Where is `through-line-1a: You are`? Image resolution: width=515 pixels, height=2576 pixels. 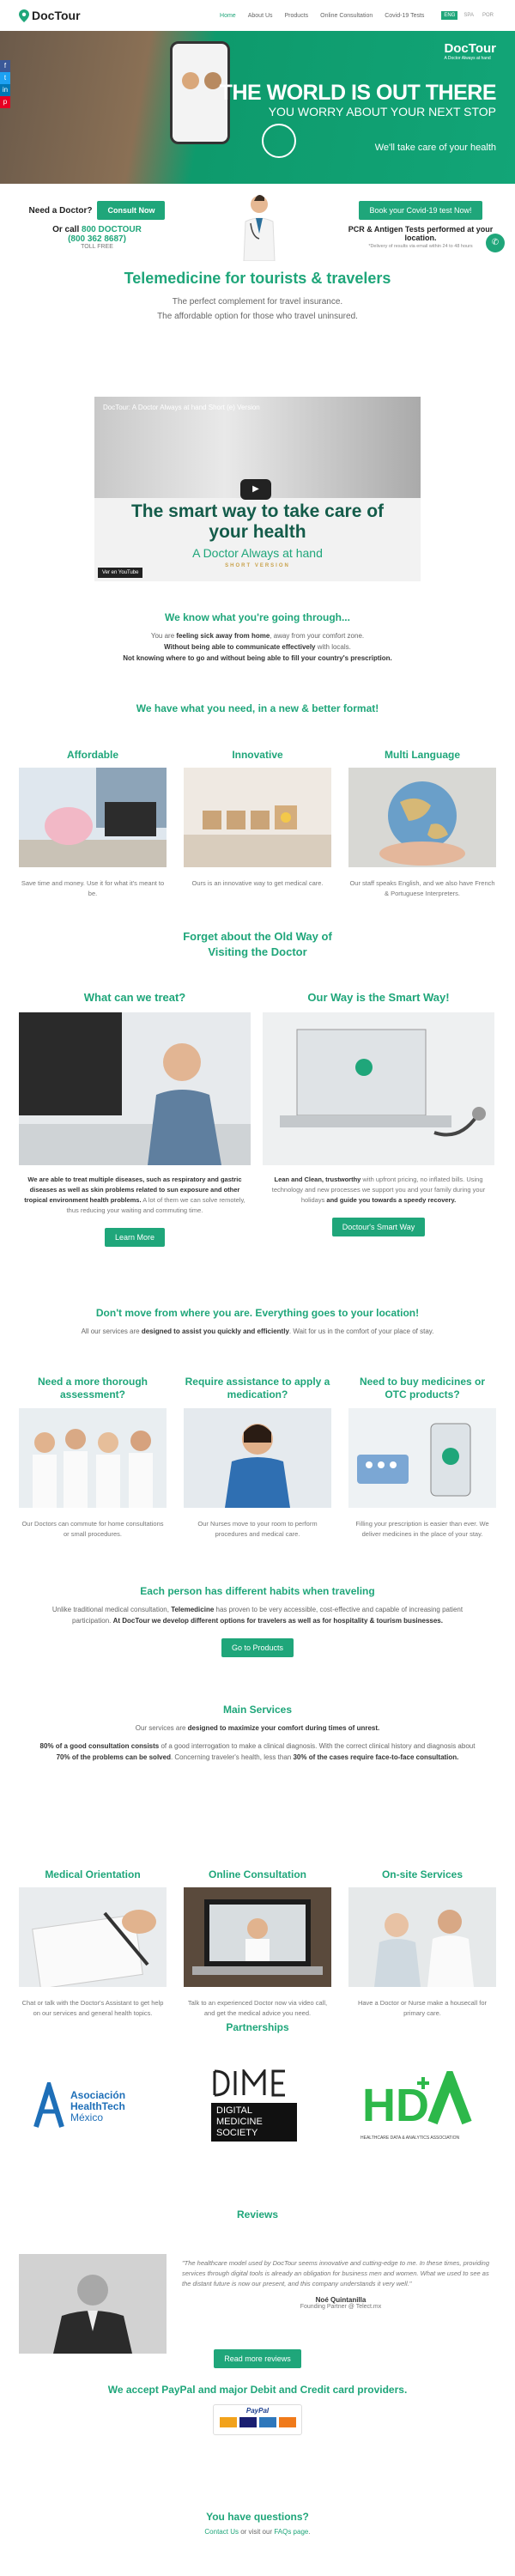 through-line-1a: You are is located at coordinates (163, 636).